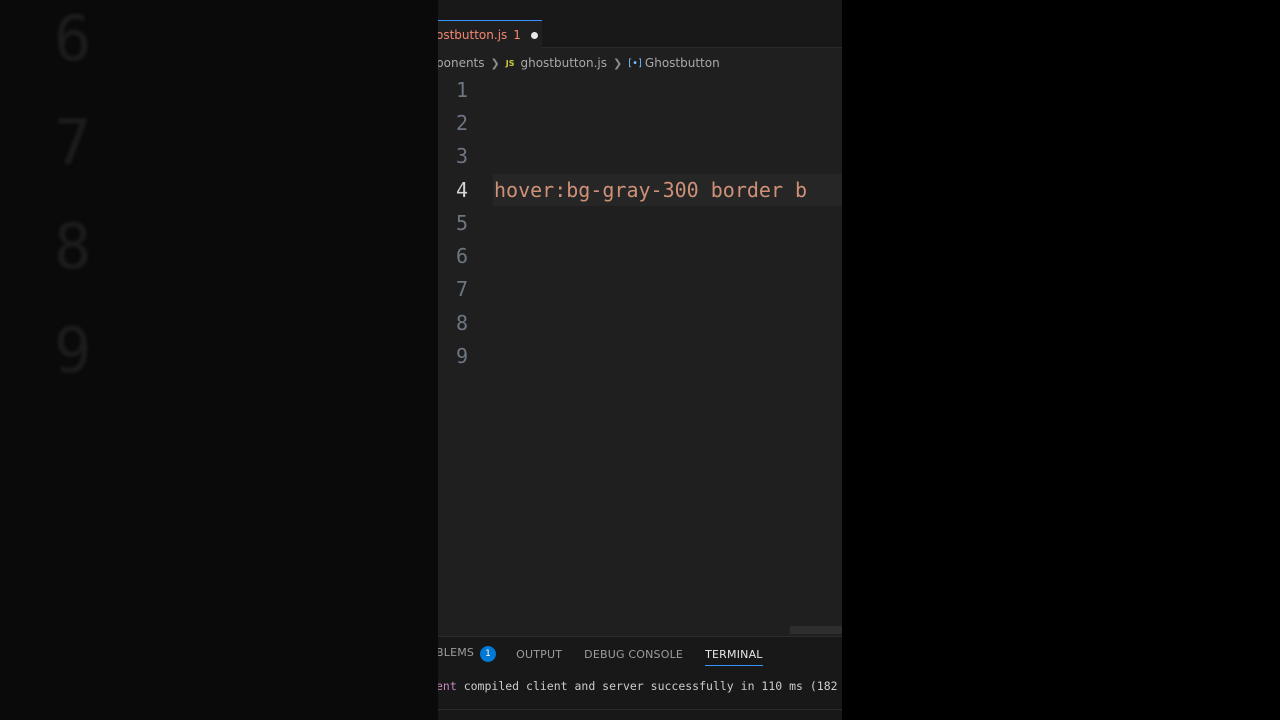 The image size is (1280, 720). I want to click on editor-tab-ghostbutton: ostbutton.js 1, so click(490, 34).